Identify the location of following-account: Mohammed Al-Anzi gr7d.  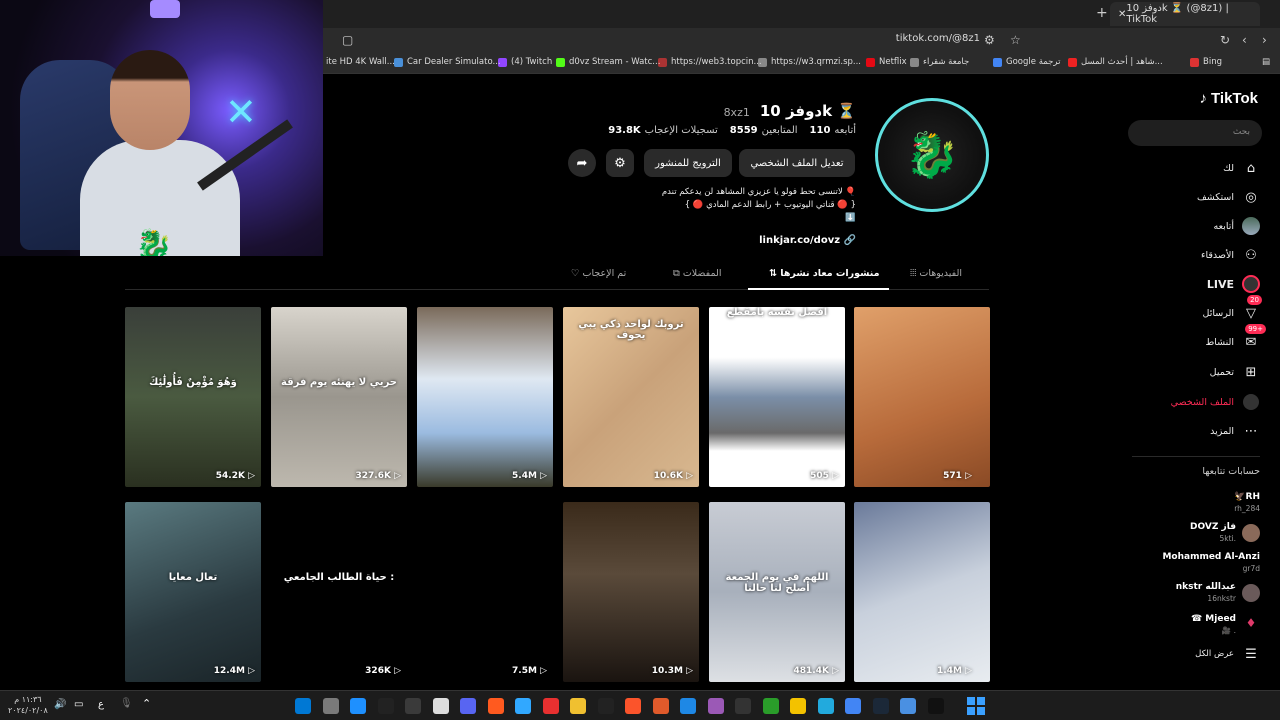
(1211, 563).